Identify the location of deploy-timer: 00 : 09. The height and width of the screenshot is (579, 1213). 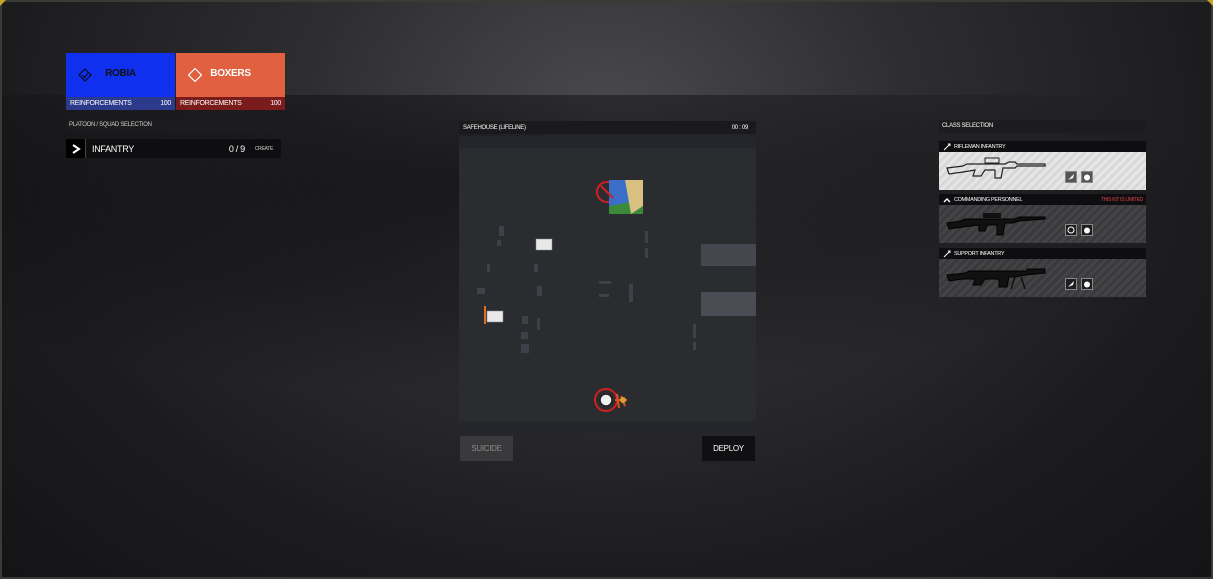
(740, 127).